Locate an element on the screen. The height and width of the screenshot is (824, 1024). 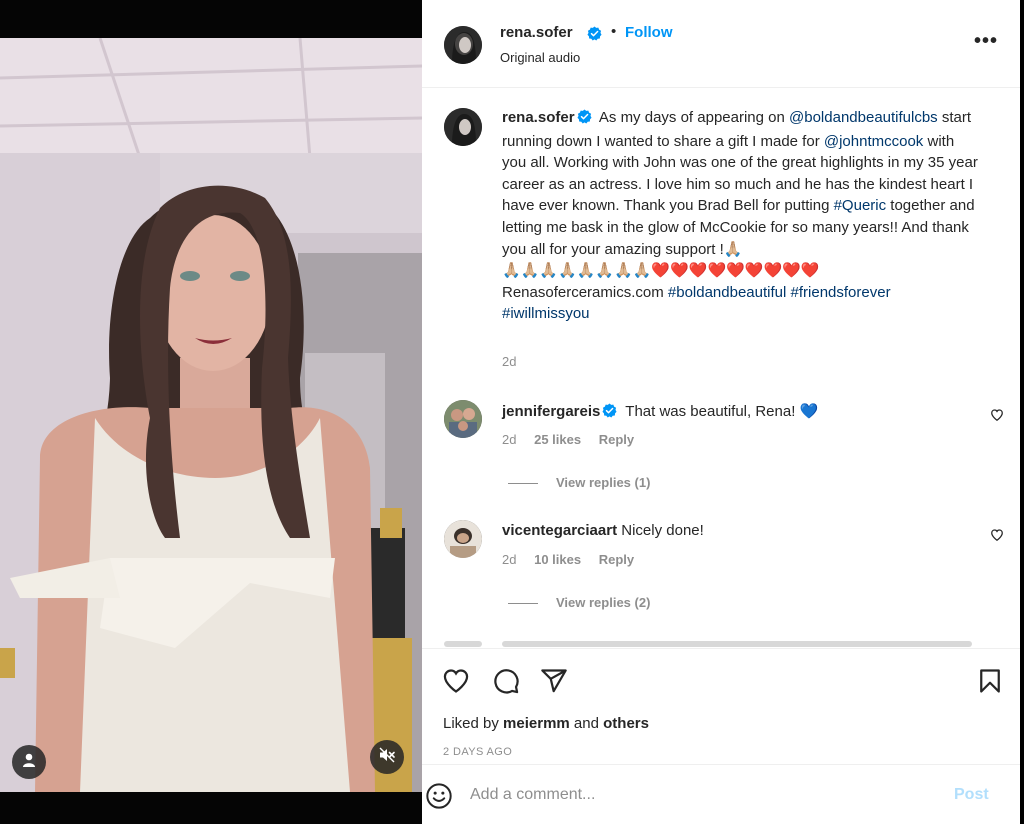
emoji-heart-row: ❤️❤️❤️❤️❤️❤️❤️❤️❤️ is located at coordinates (735, 271).